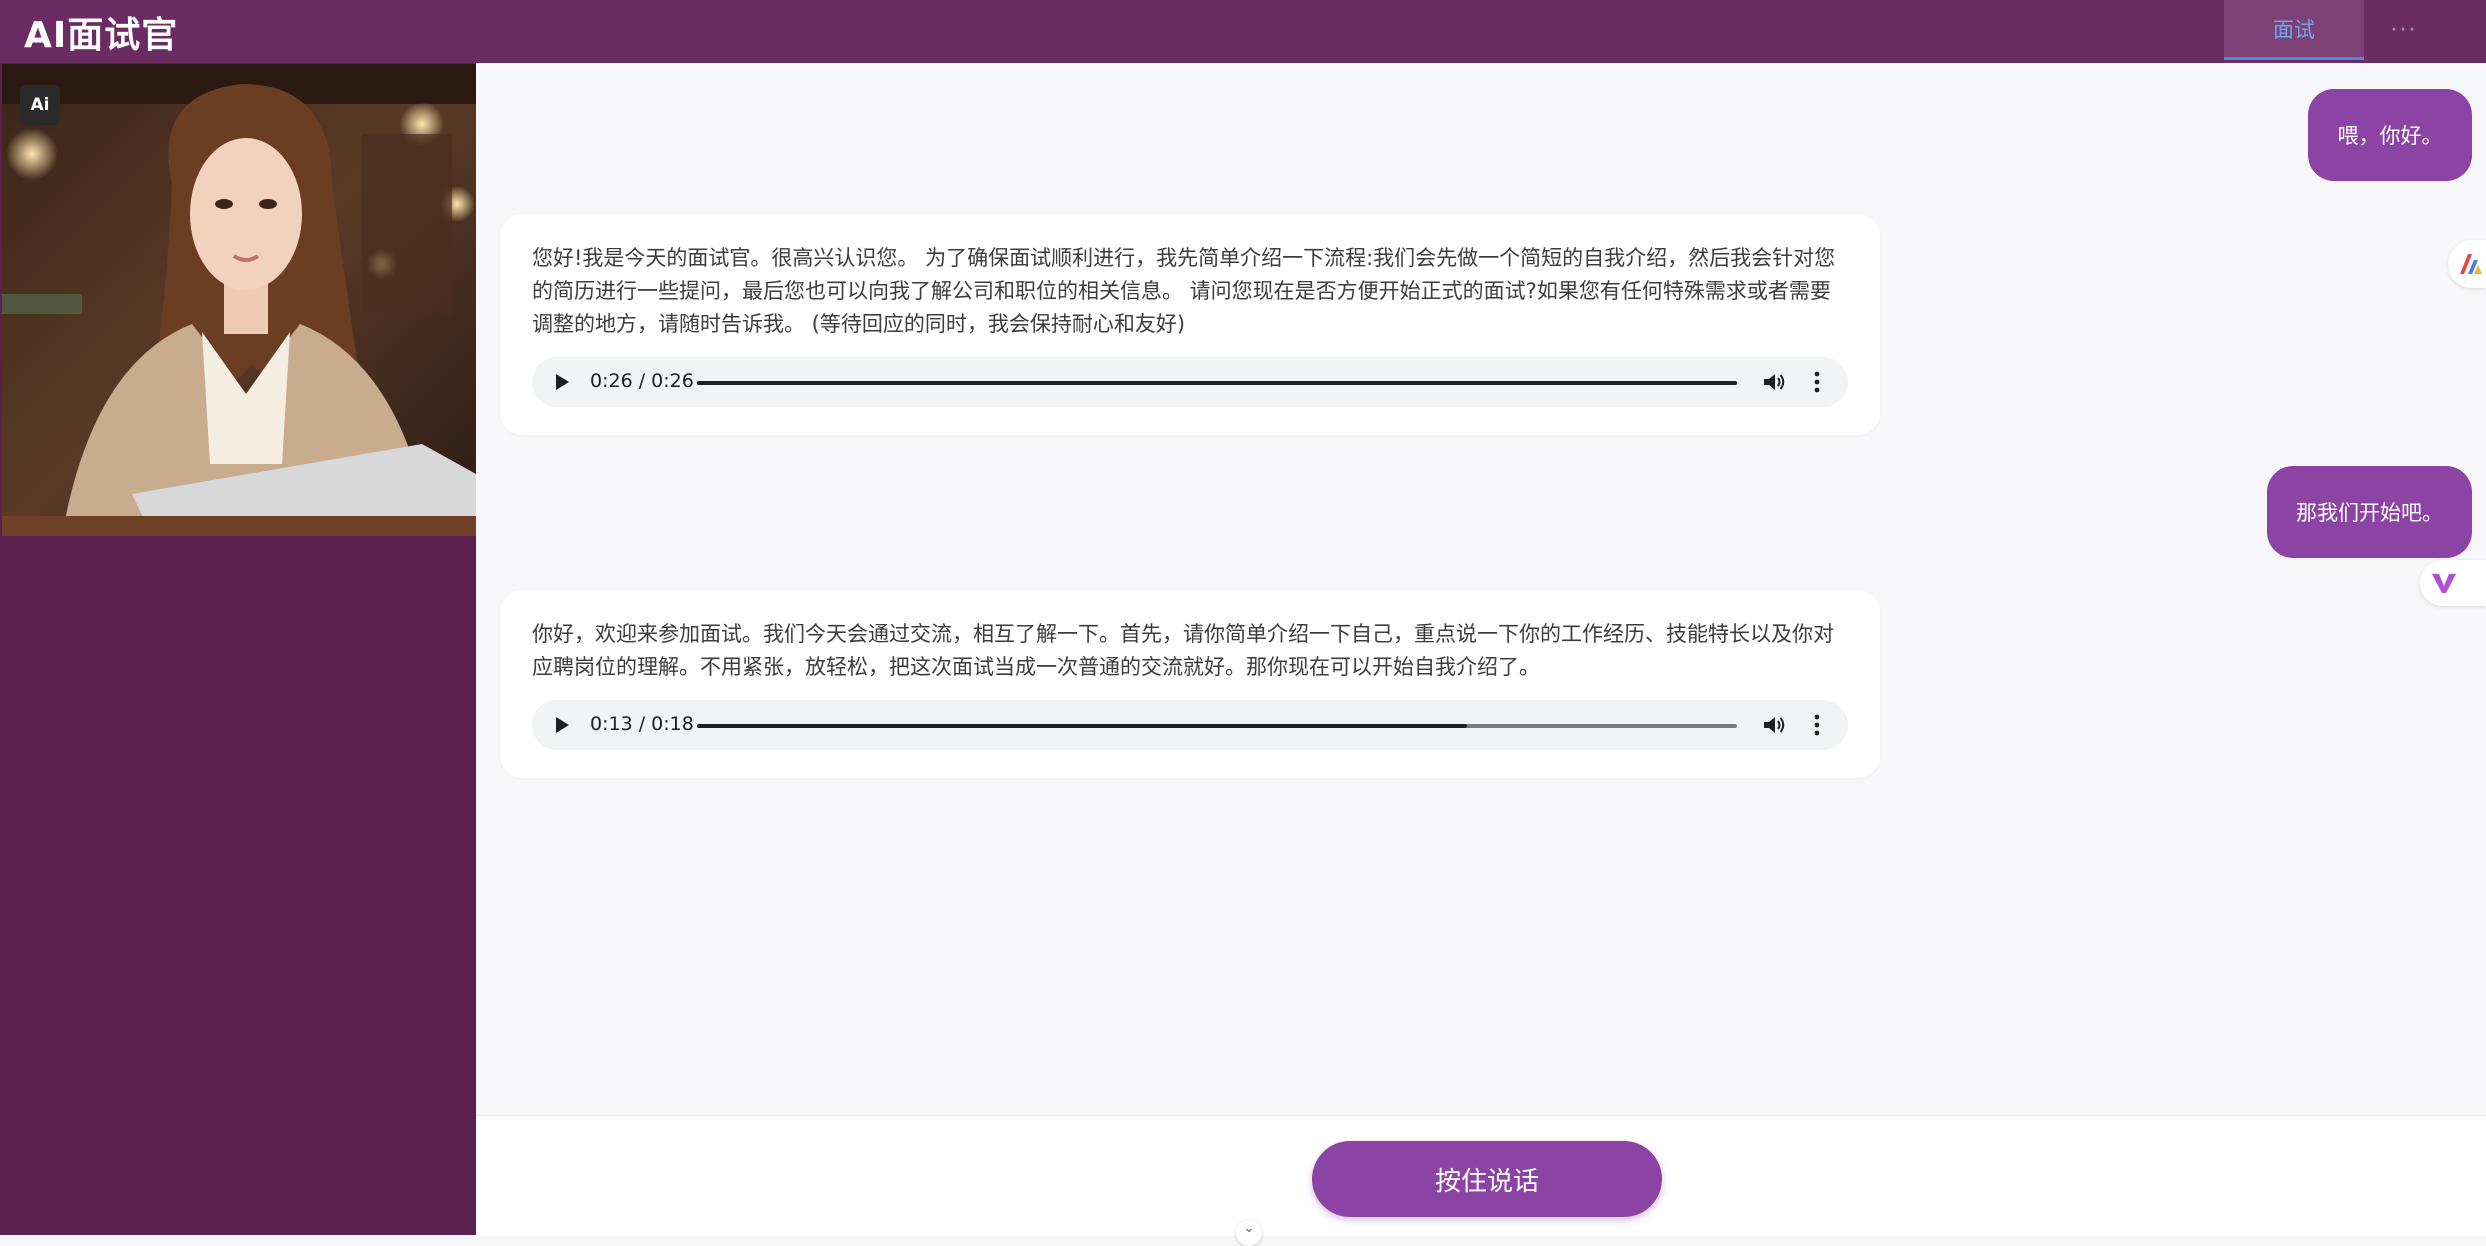 The image size is (2486, 1246). What do you see at coordinates (642, 724) in the screenshot?
I see `audio-time: 0:13 / 0:18` at bounding box center [642, 724].